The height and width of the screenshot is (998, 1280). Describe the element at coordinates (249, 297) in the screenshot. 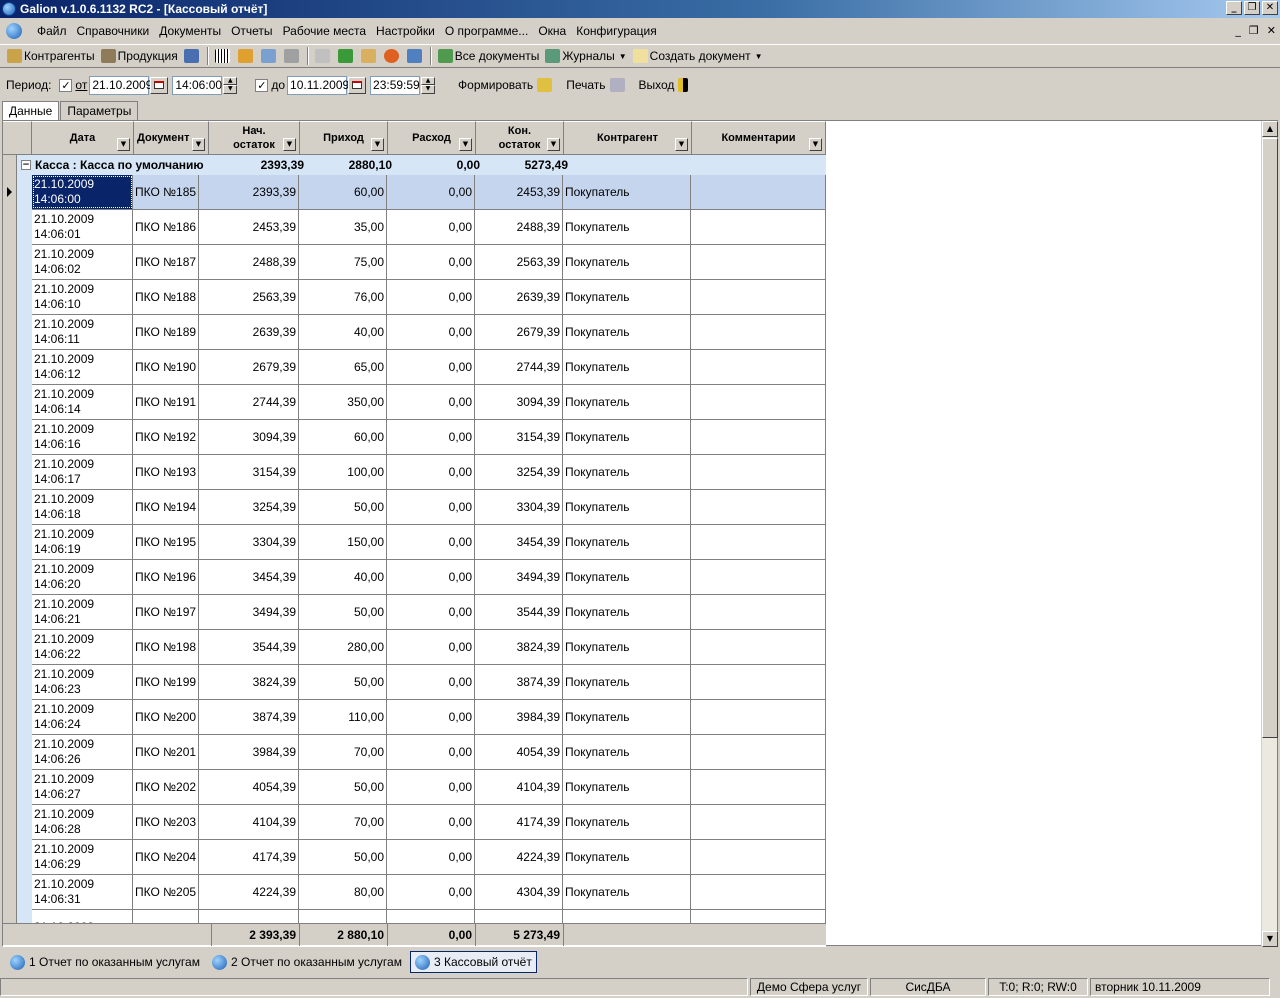

I see `cell-start-balance: 2563,39` at that location.